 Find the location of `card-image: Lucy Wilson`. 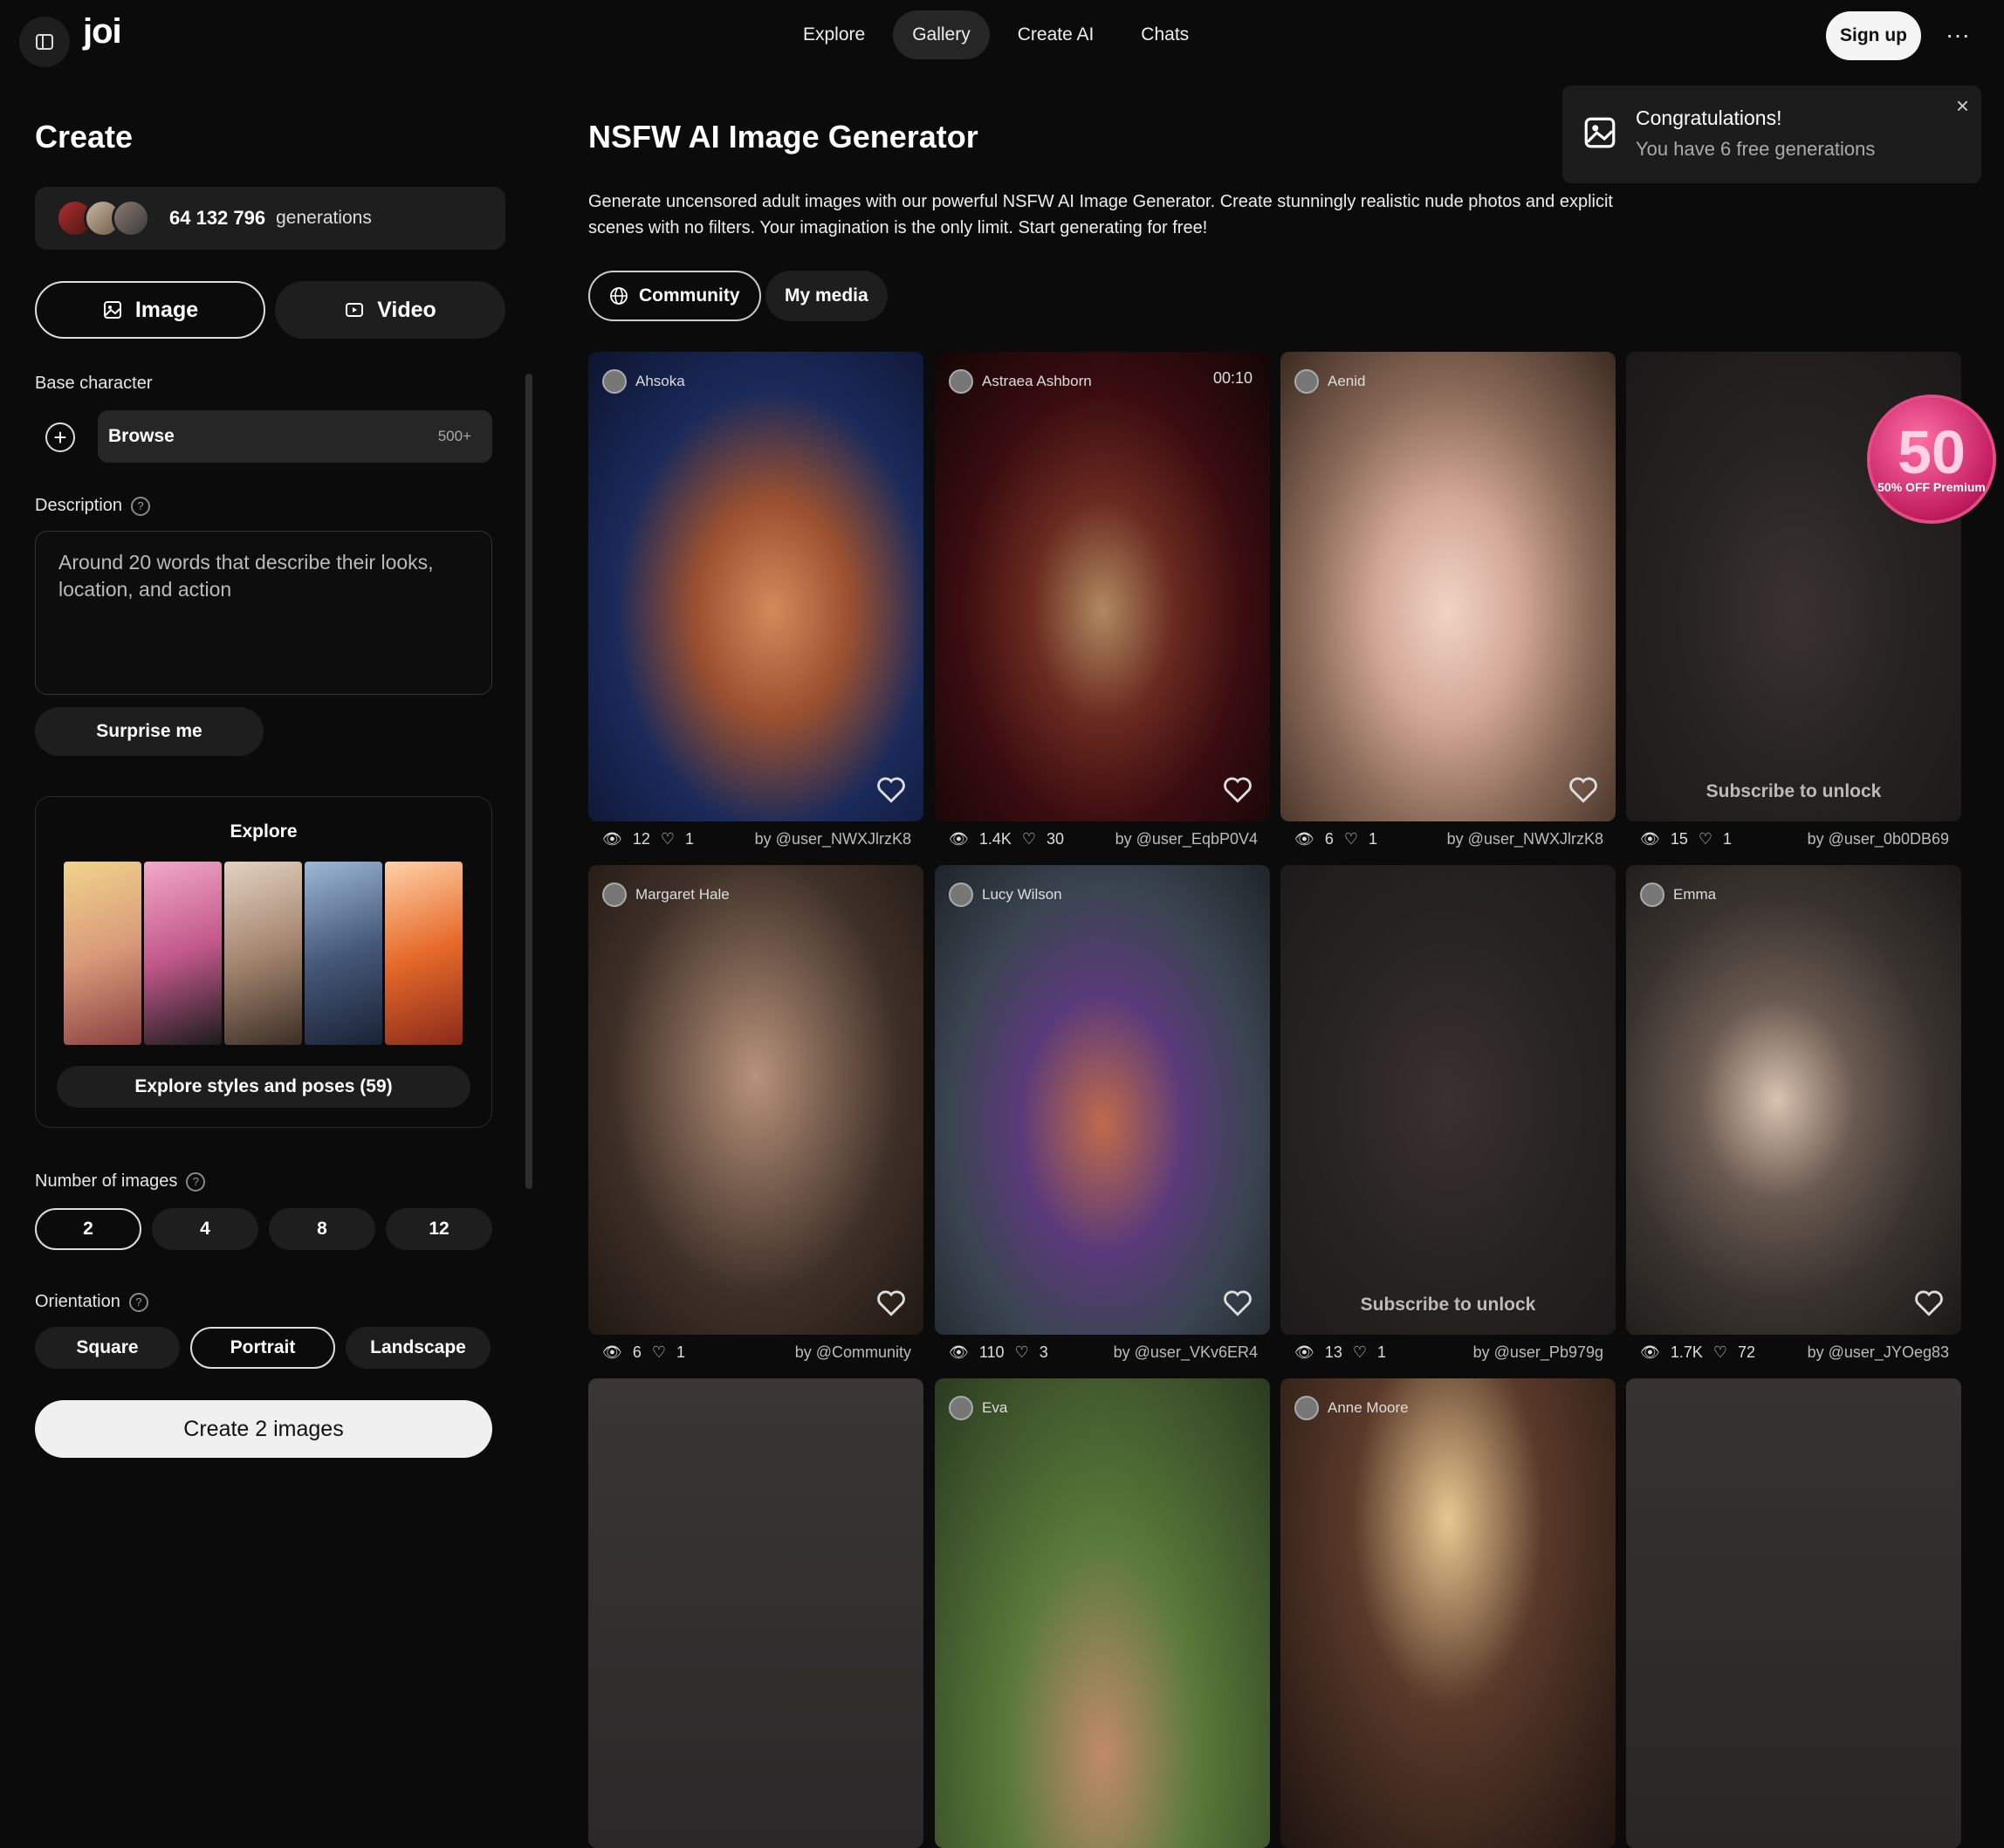

card-image: Lucy Wilson is located at coordinates (1102, 1100).